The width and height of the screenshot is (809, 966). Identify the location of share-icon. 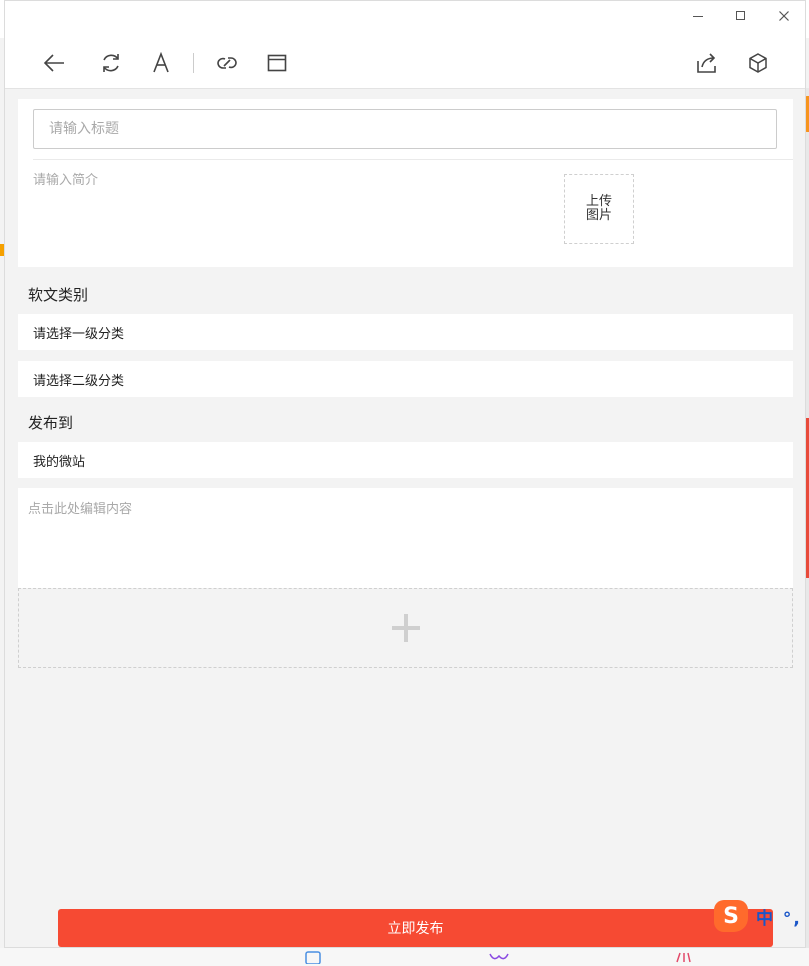
(706, 63).